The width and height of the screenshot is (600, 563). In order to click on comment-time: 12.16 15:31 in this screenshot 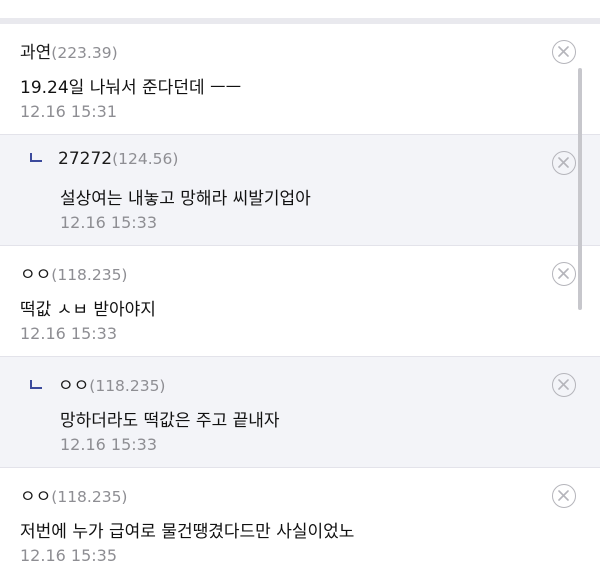, I will do `click(68, 111)`.